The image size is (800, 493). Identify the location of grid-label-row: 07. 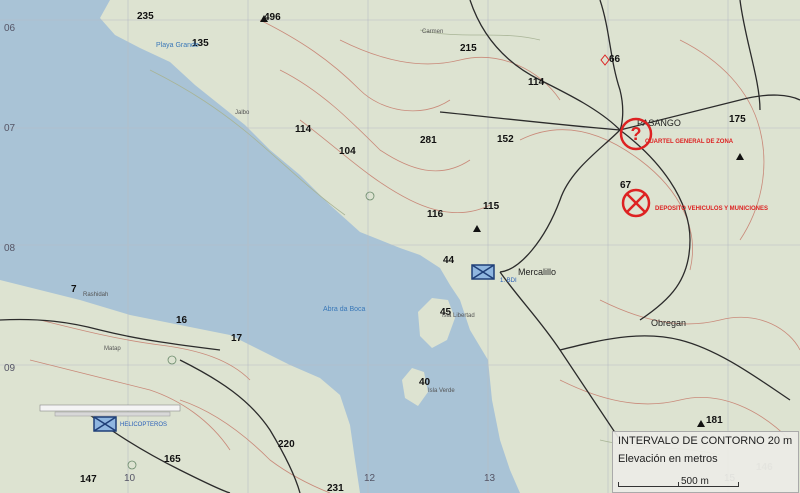
(10, 128).